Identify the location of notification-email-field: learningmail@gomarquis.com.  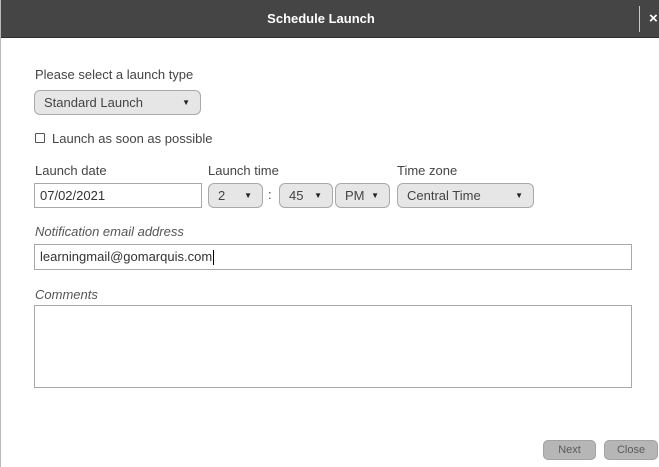
(333, 257).